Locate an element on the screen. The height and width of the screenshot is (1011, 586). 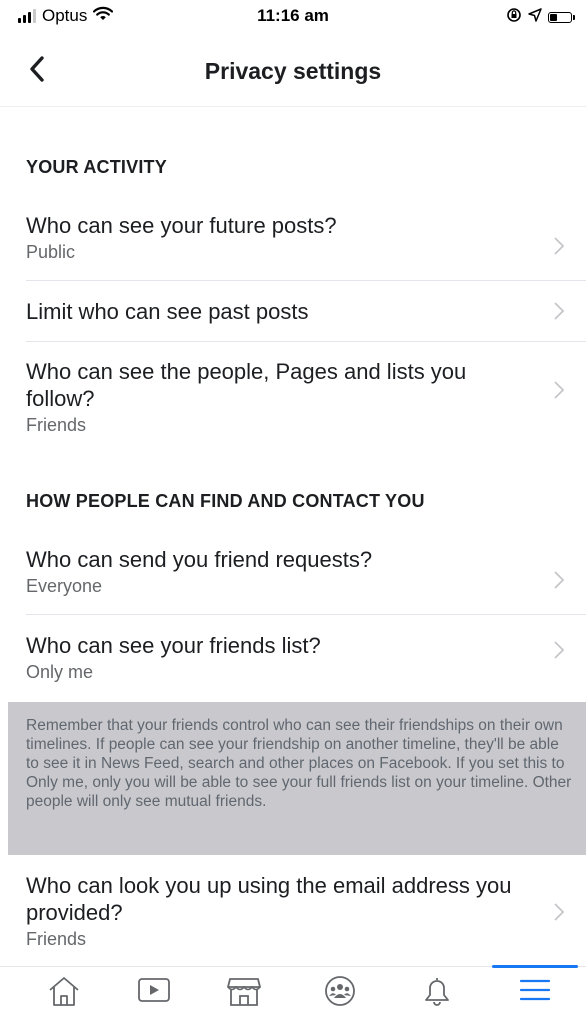
bottom-tab-bar is located at coordinates (293, 988).